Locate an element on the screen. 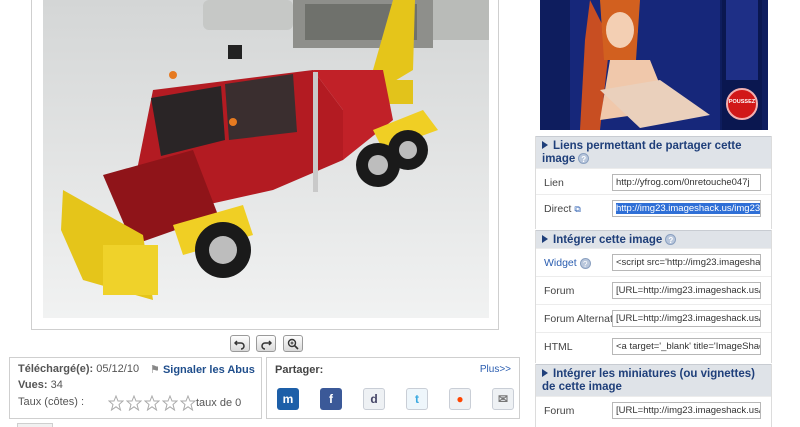 The width and height of the screenshot is (800, 427). widget-label: Widget? is located at coordinates (567, 263).